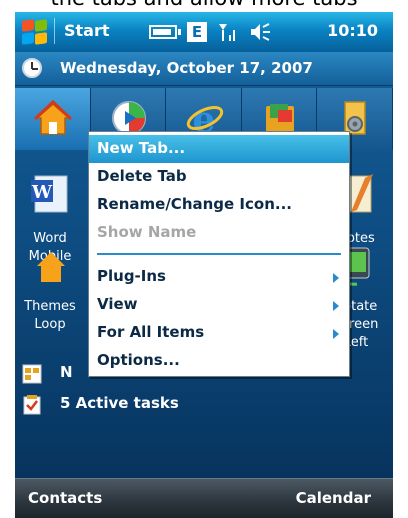 This screenshot has width=408, height=518. What do you see at coordinates (204, 498) in the screenshot?
I see `softkey-bar: Contacts Calendar` at bounding box center [204, 498].